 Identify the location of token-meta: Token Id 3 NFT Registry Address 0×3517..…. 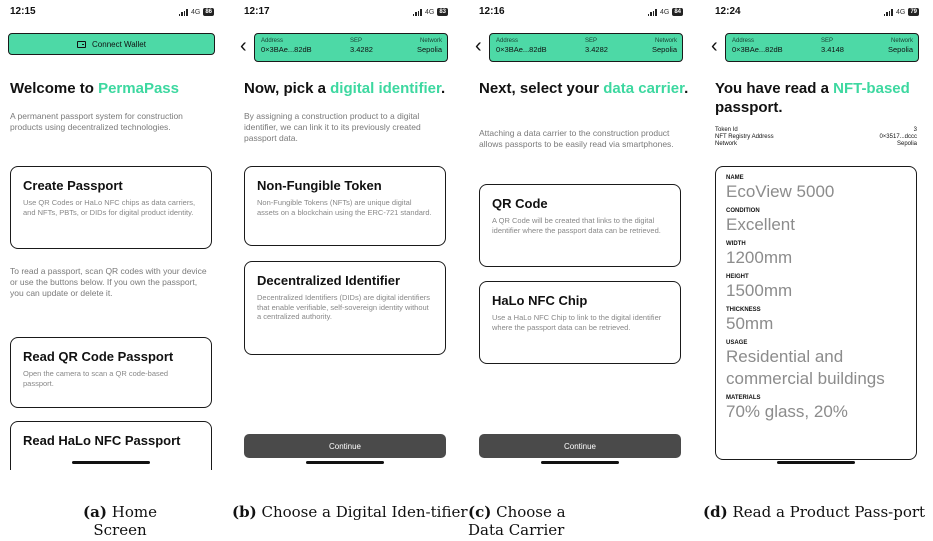
(816, 137).